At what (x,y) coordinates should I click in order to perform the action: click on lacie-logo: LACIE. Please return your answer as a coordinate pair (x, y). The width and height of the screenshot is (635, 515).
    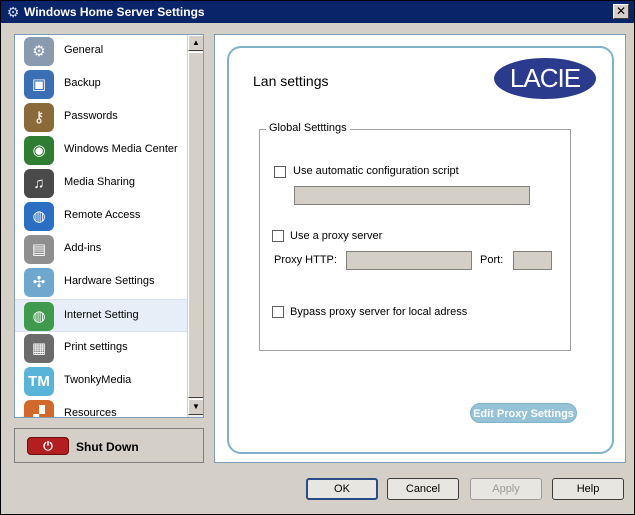
    Looking at the image, I should click on (545, 78).